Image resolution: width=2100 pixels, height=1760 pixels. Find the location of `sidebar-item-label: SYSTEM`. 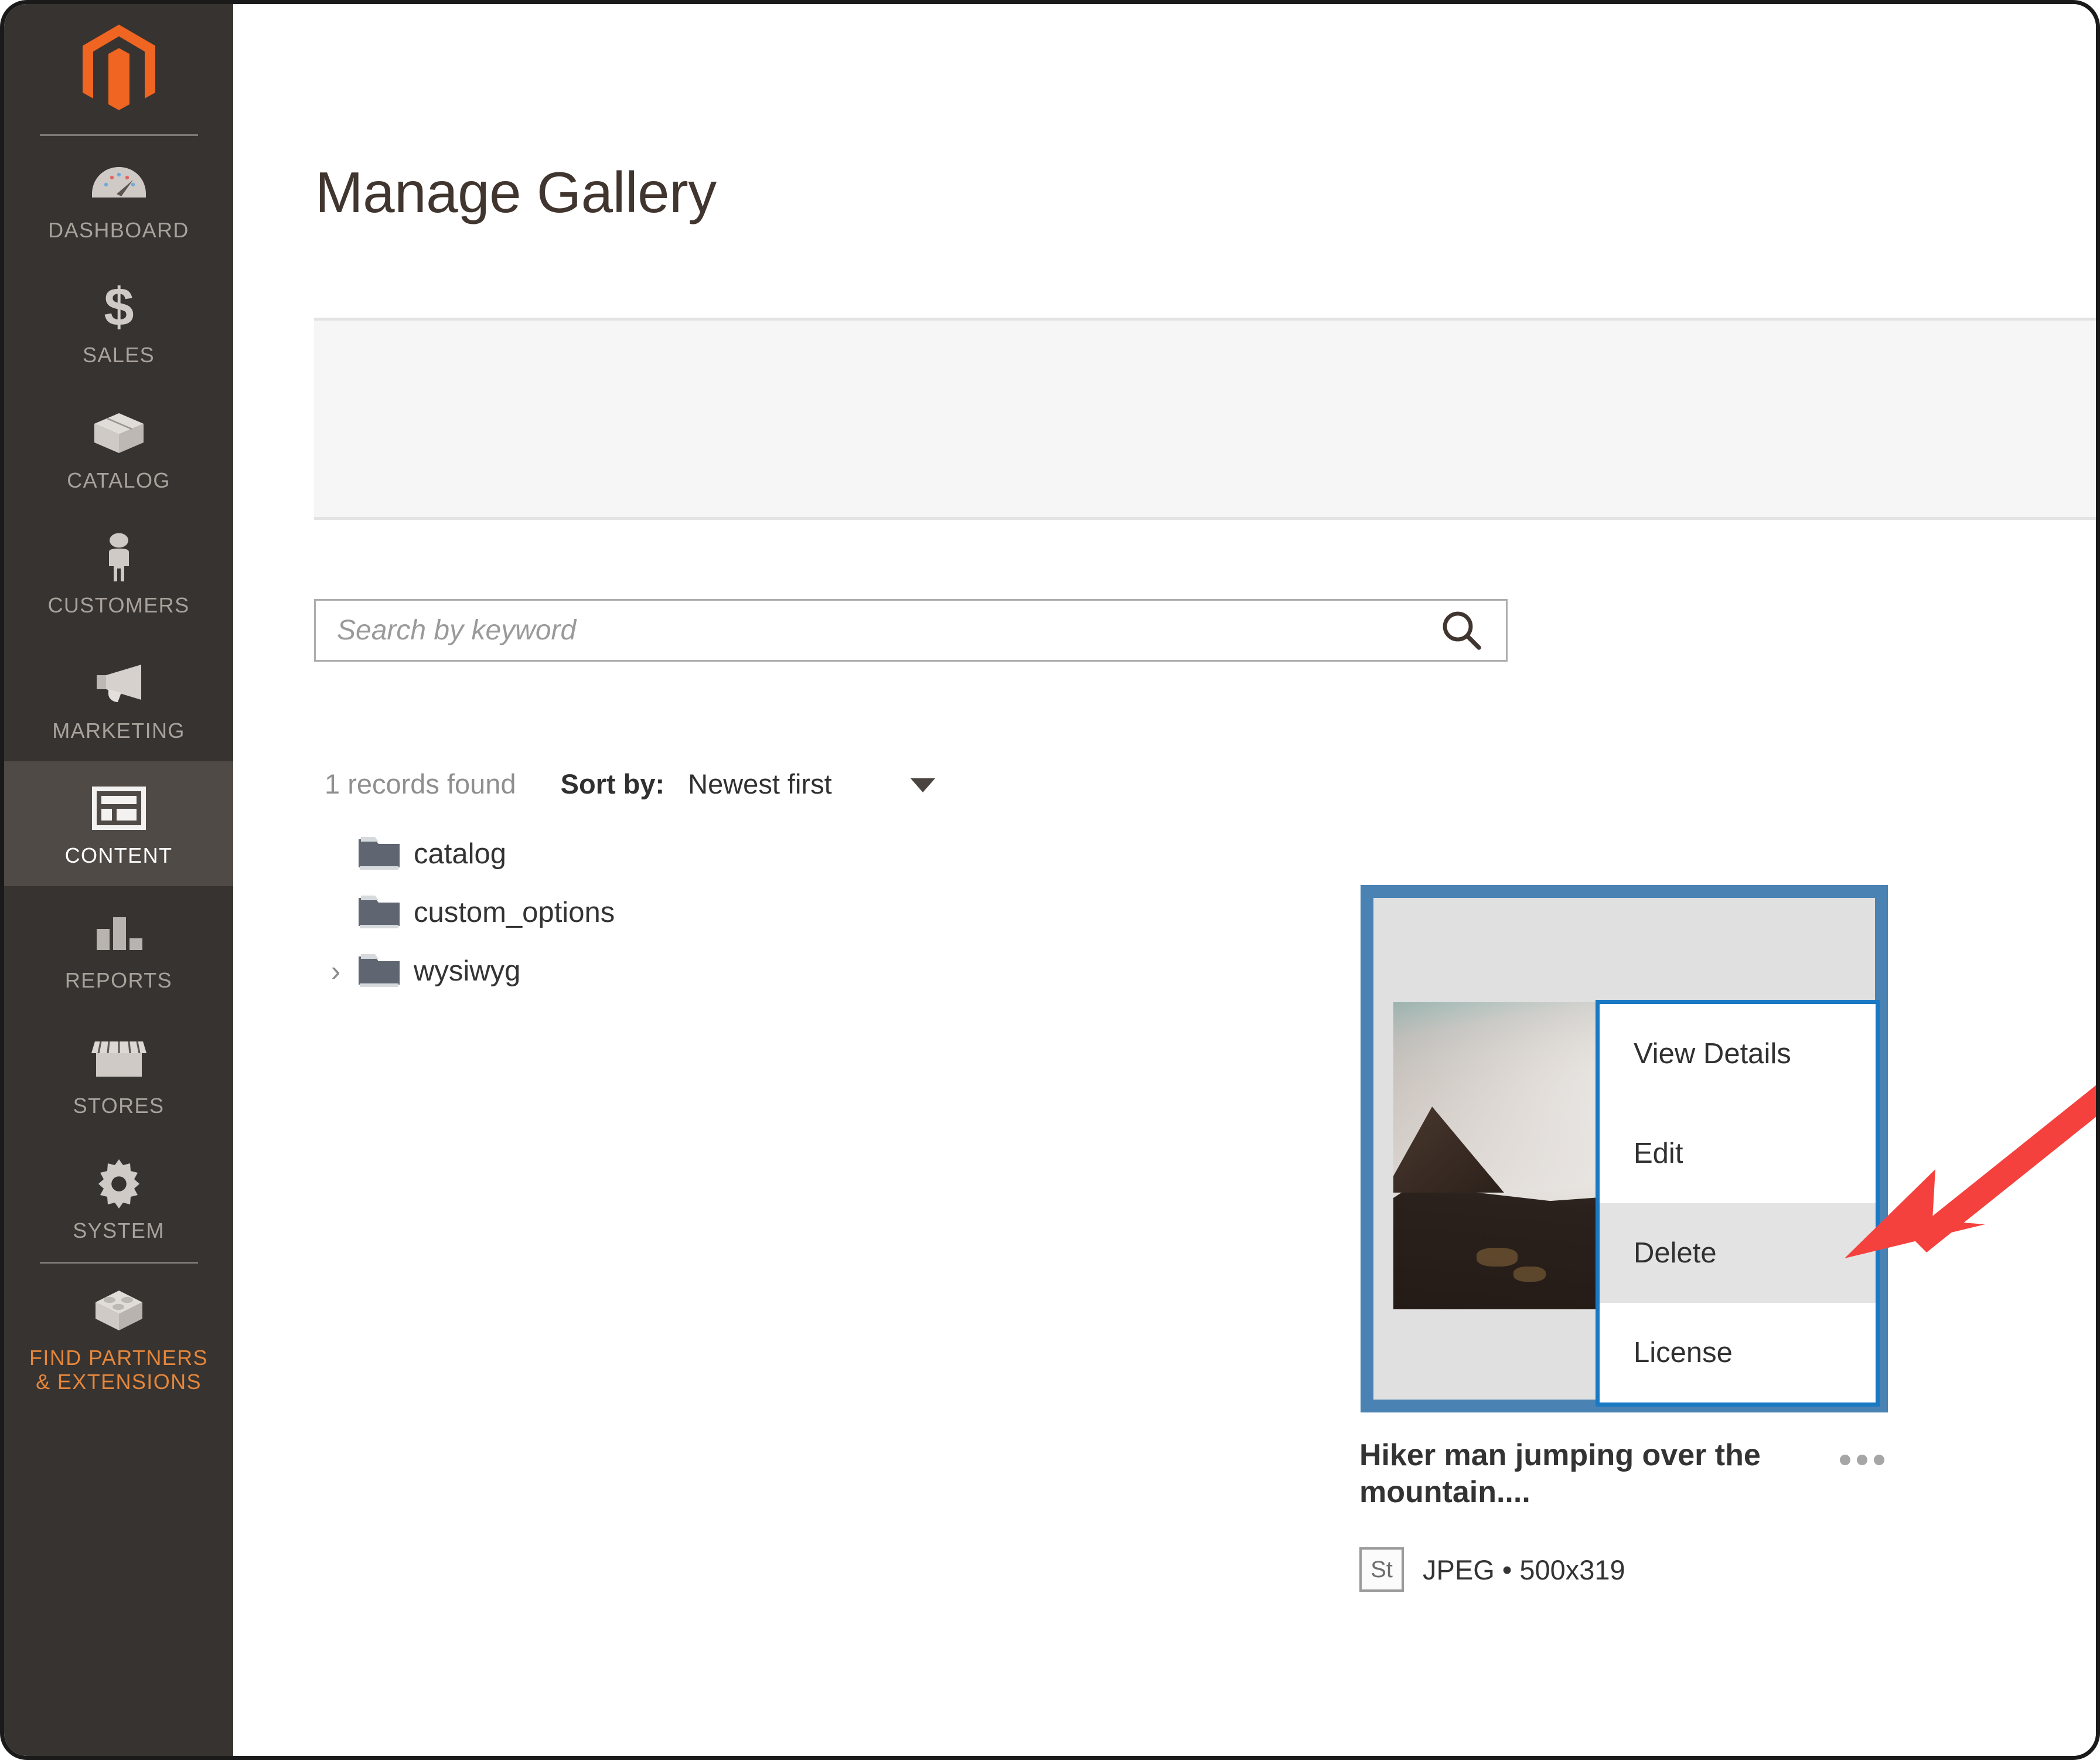

sidebar-item-label: SYSTEM is located at coordinates (119, 1230).